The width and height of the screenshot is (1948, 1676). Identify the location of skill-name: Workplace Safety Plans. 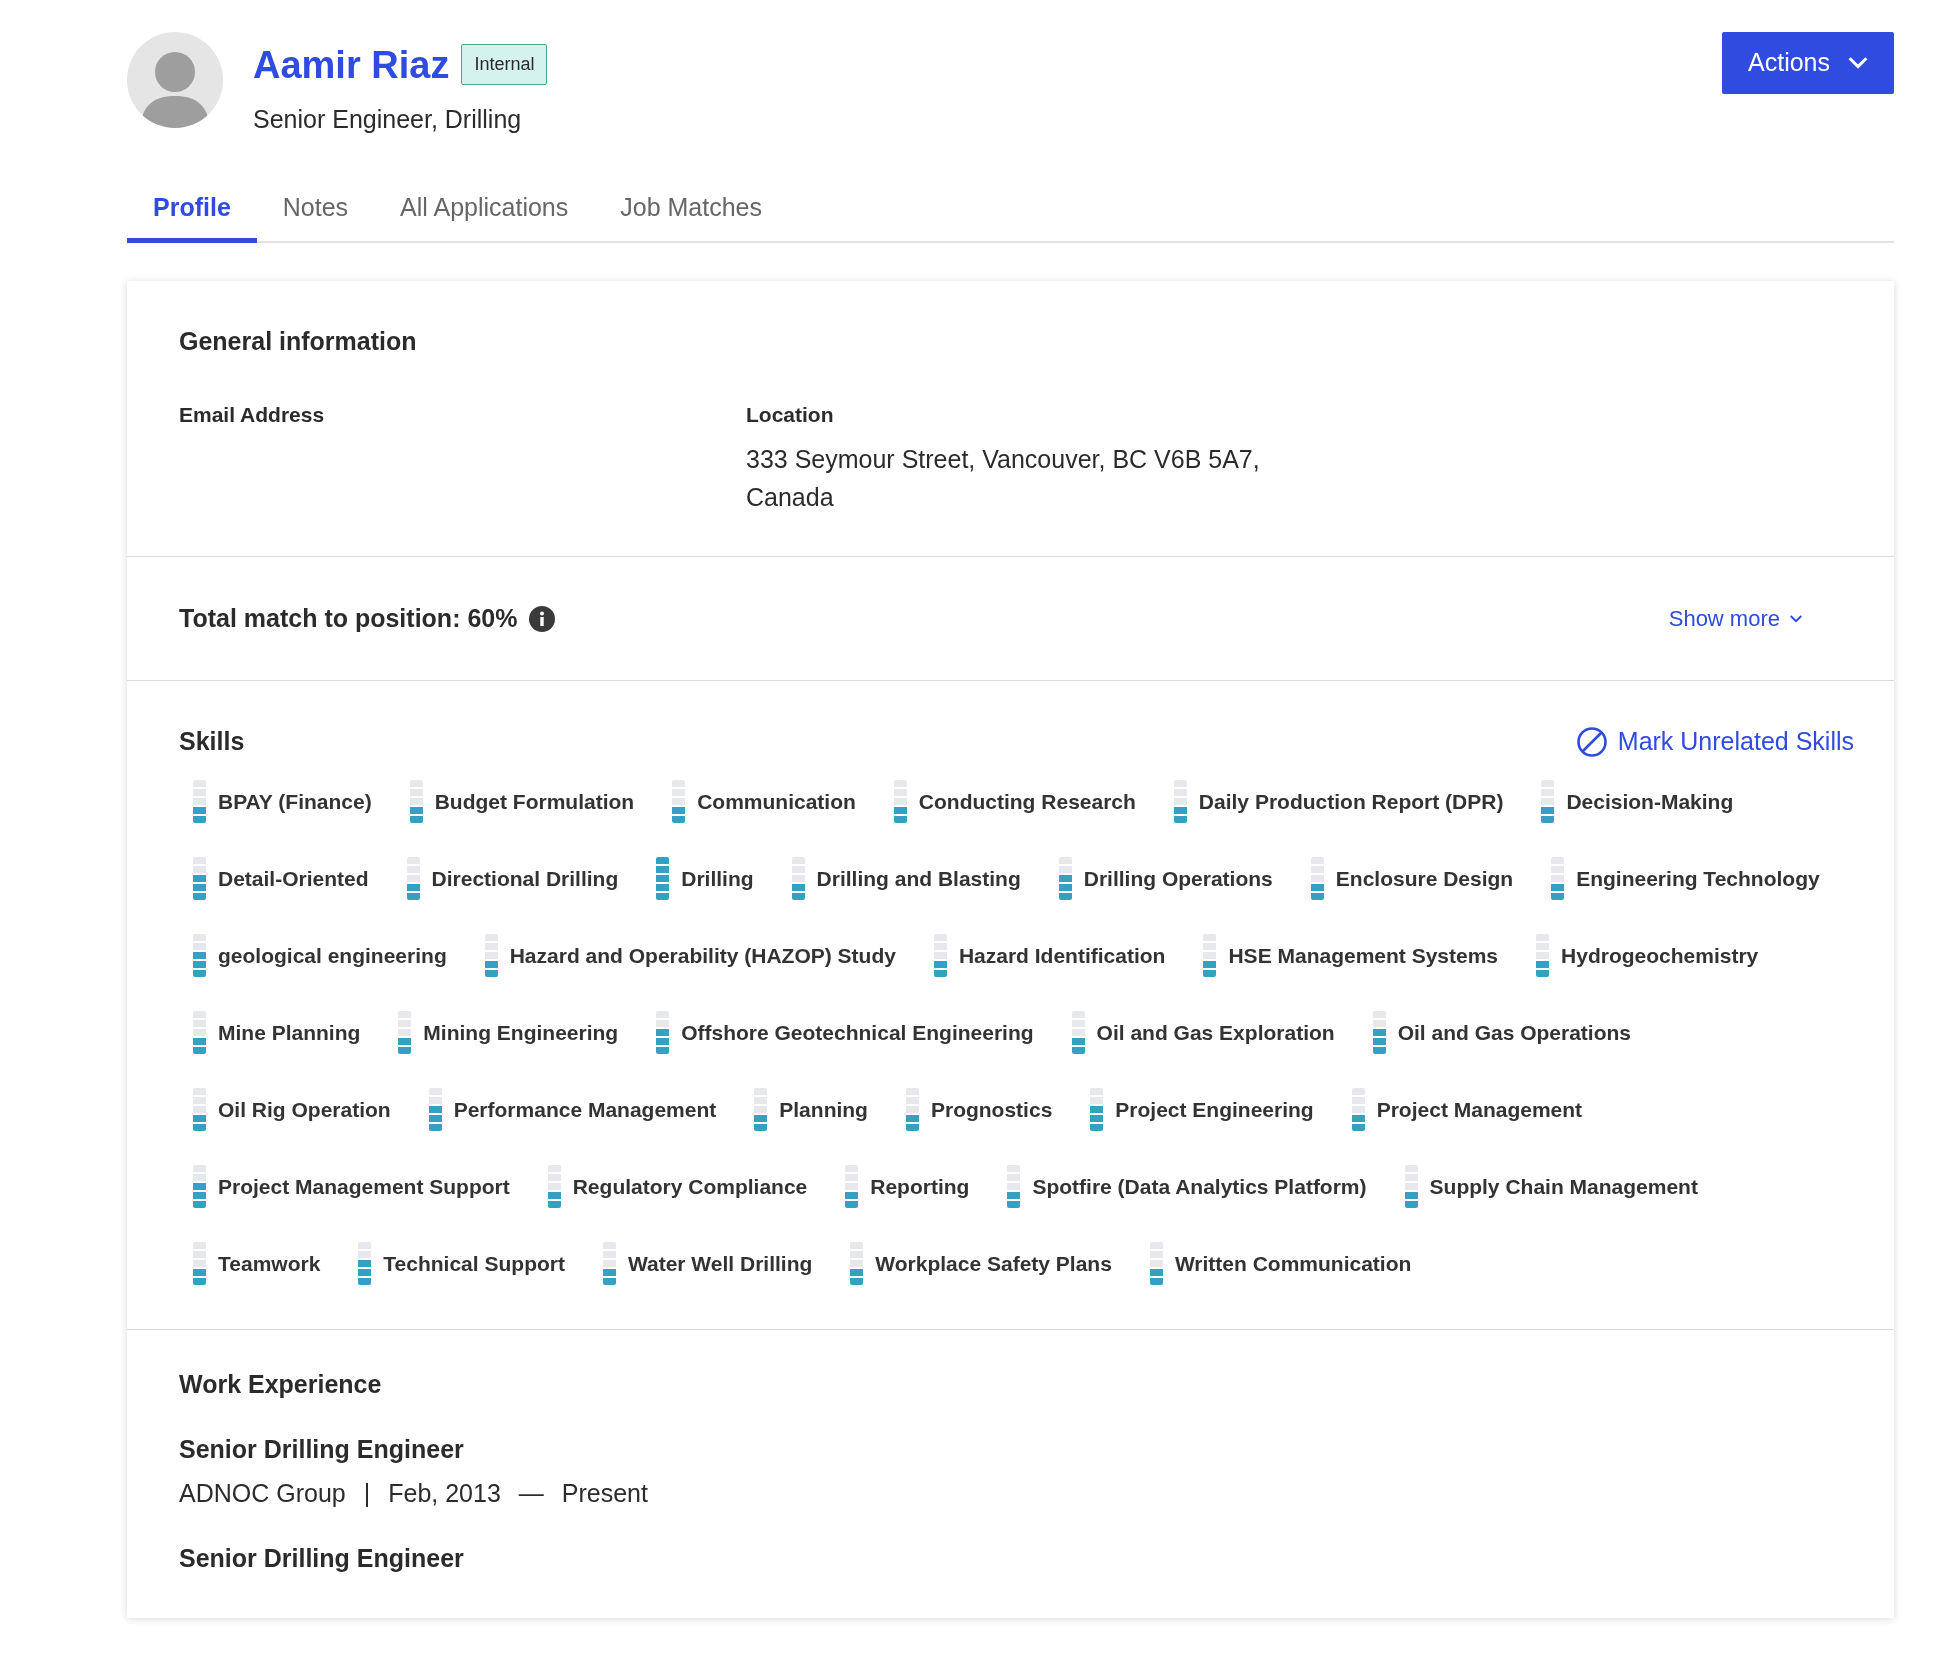
(993, 1263).